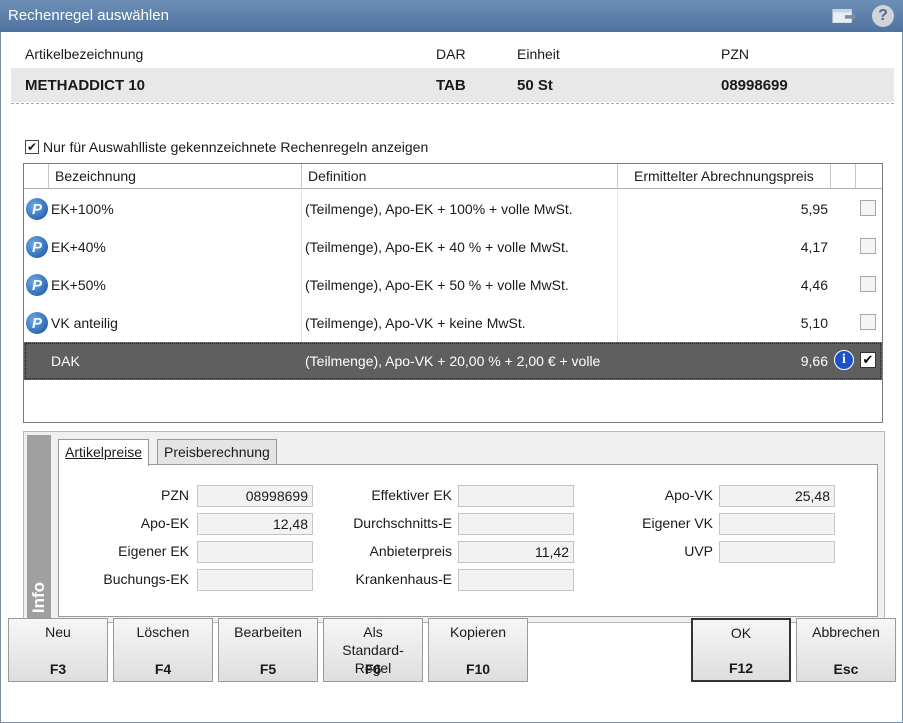  Describe the element at coordinates (516, 580) in the screenshot. I see `krankenhaus-e-field` at that location.